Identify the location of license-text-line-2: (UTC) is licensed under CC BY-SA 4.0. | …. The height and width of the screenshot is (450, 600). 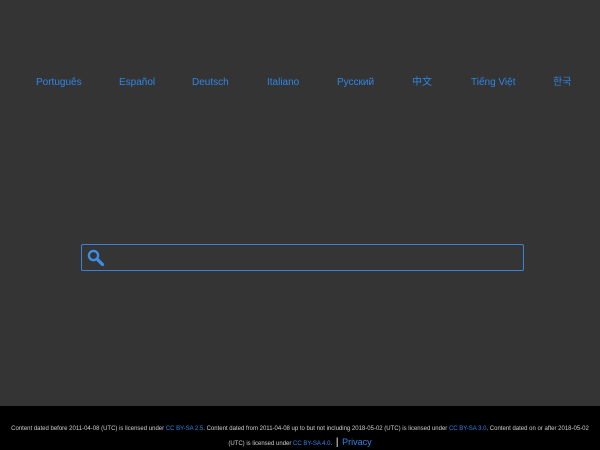
(300, 443).